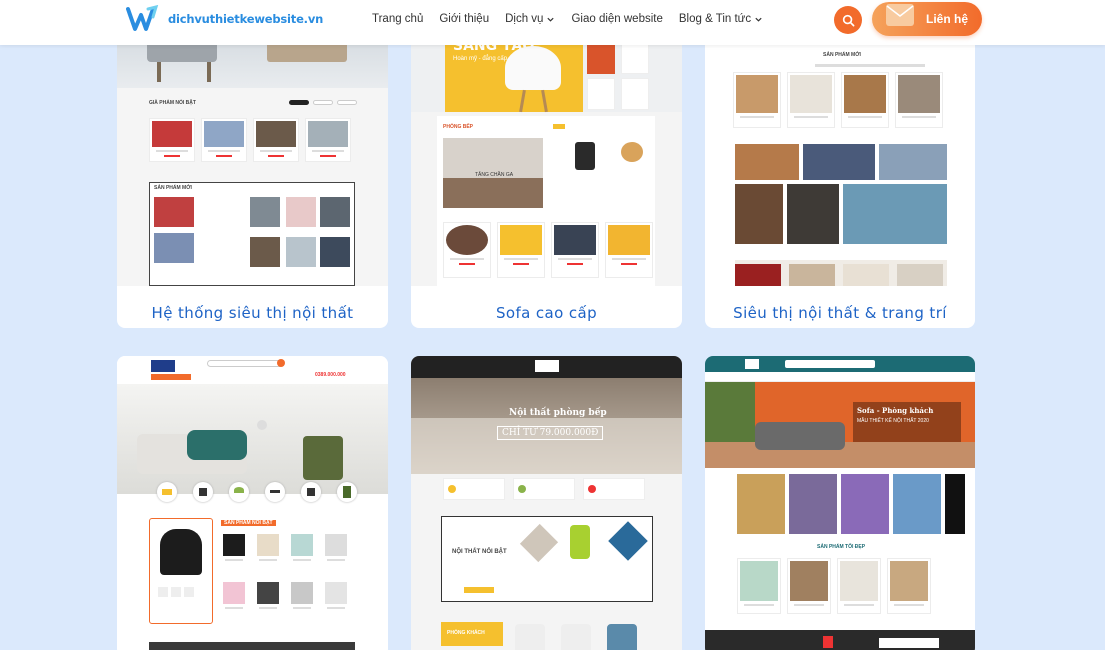 The width and height of the screenshot is (1105, 650). Describe the element at coordinates (142, 18) in the screenshot. I see `logo-w-icon` at that location.